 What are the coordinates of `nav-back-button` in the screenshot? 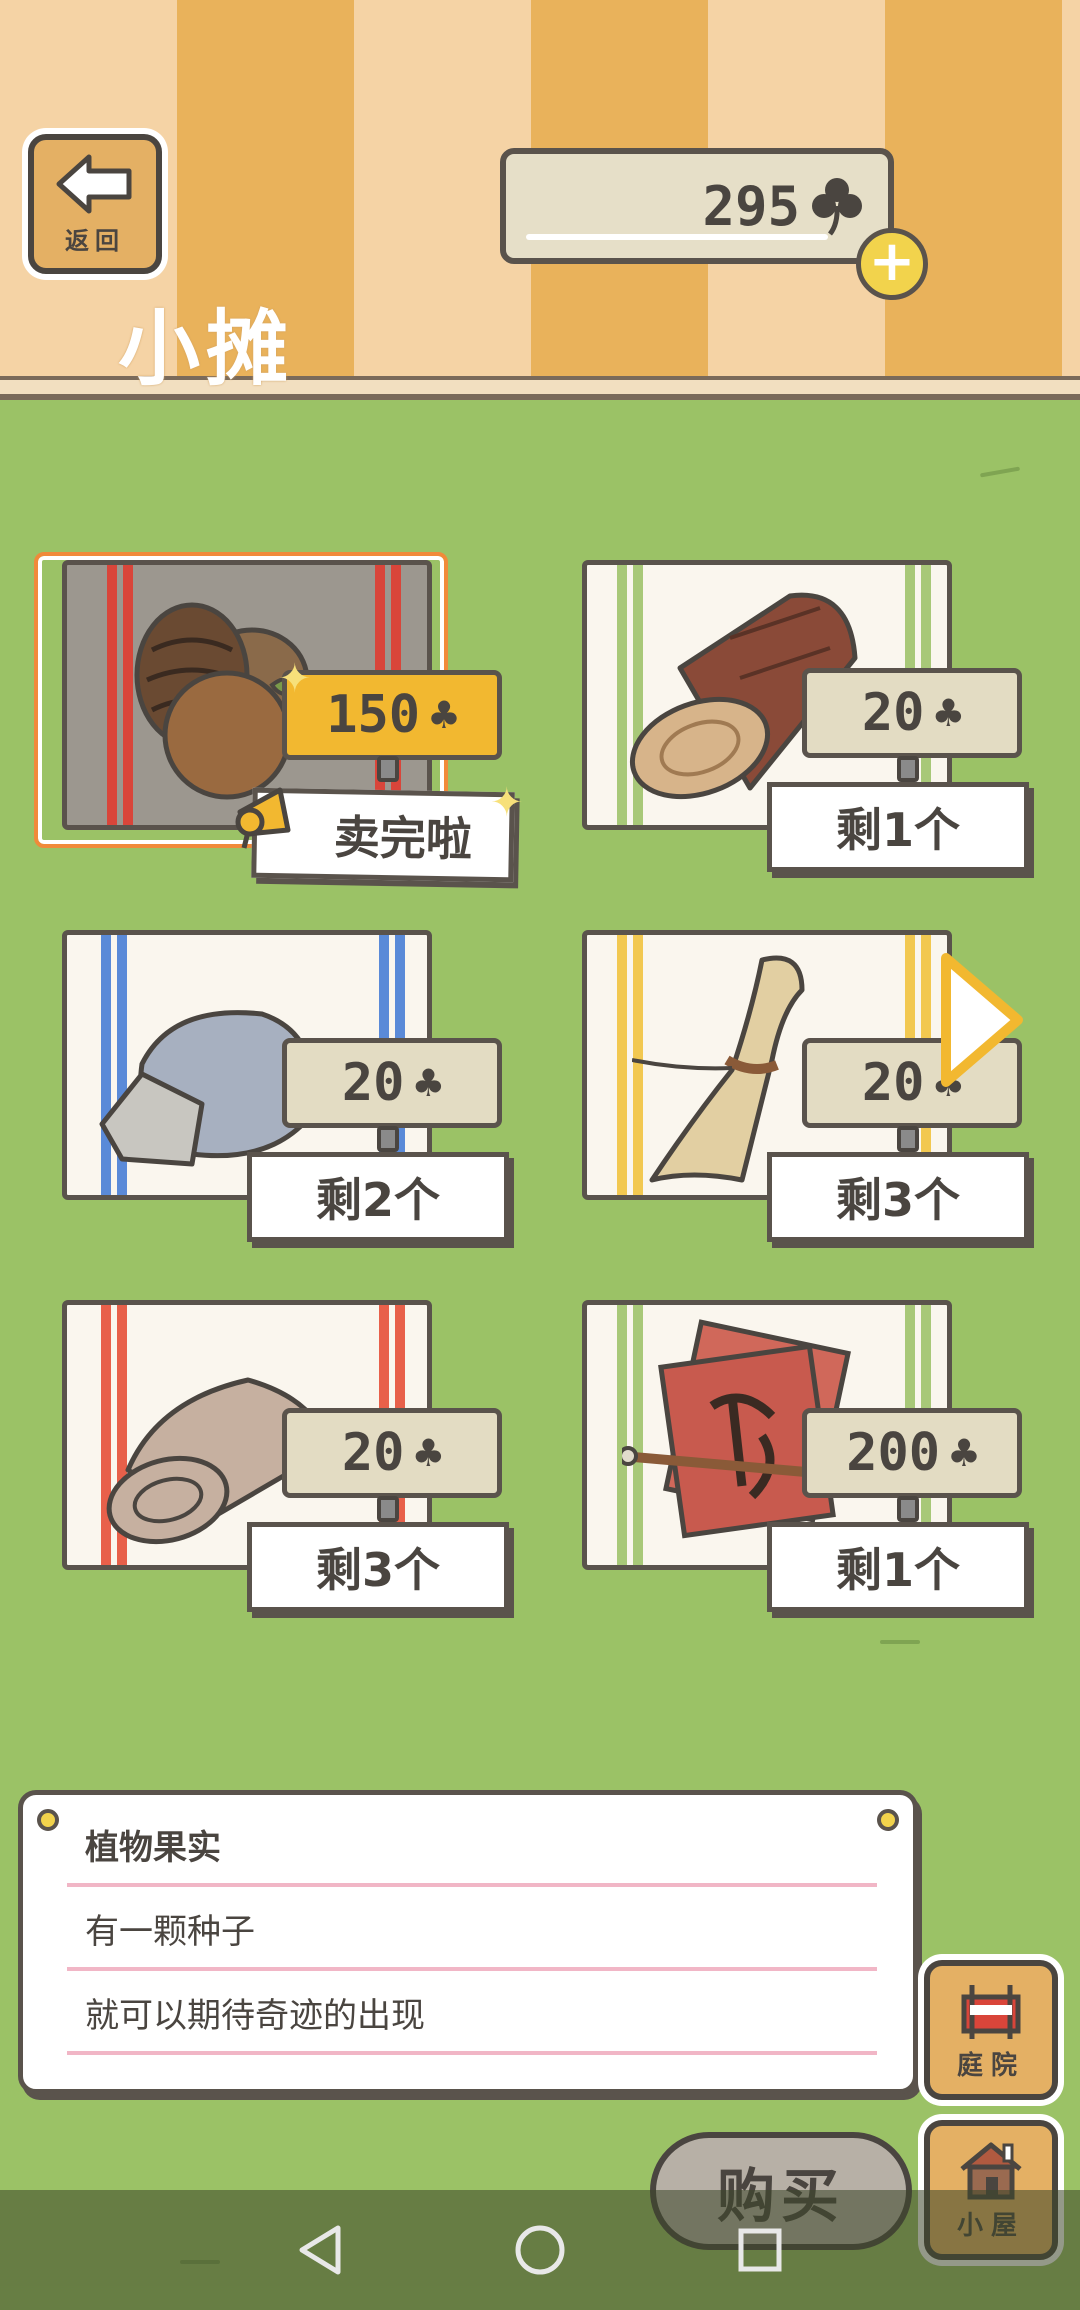 It's located at (320, 2250).